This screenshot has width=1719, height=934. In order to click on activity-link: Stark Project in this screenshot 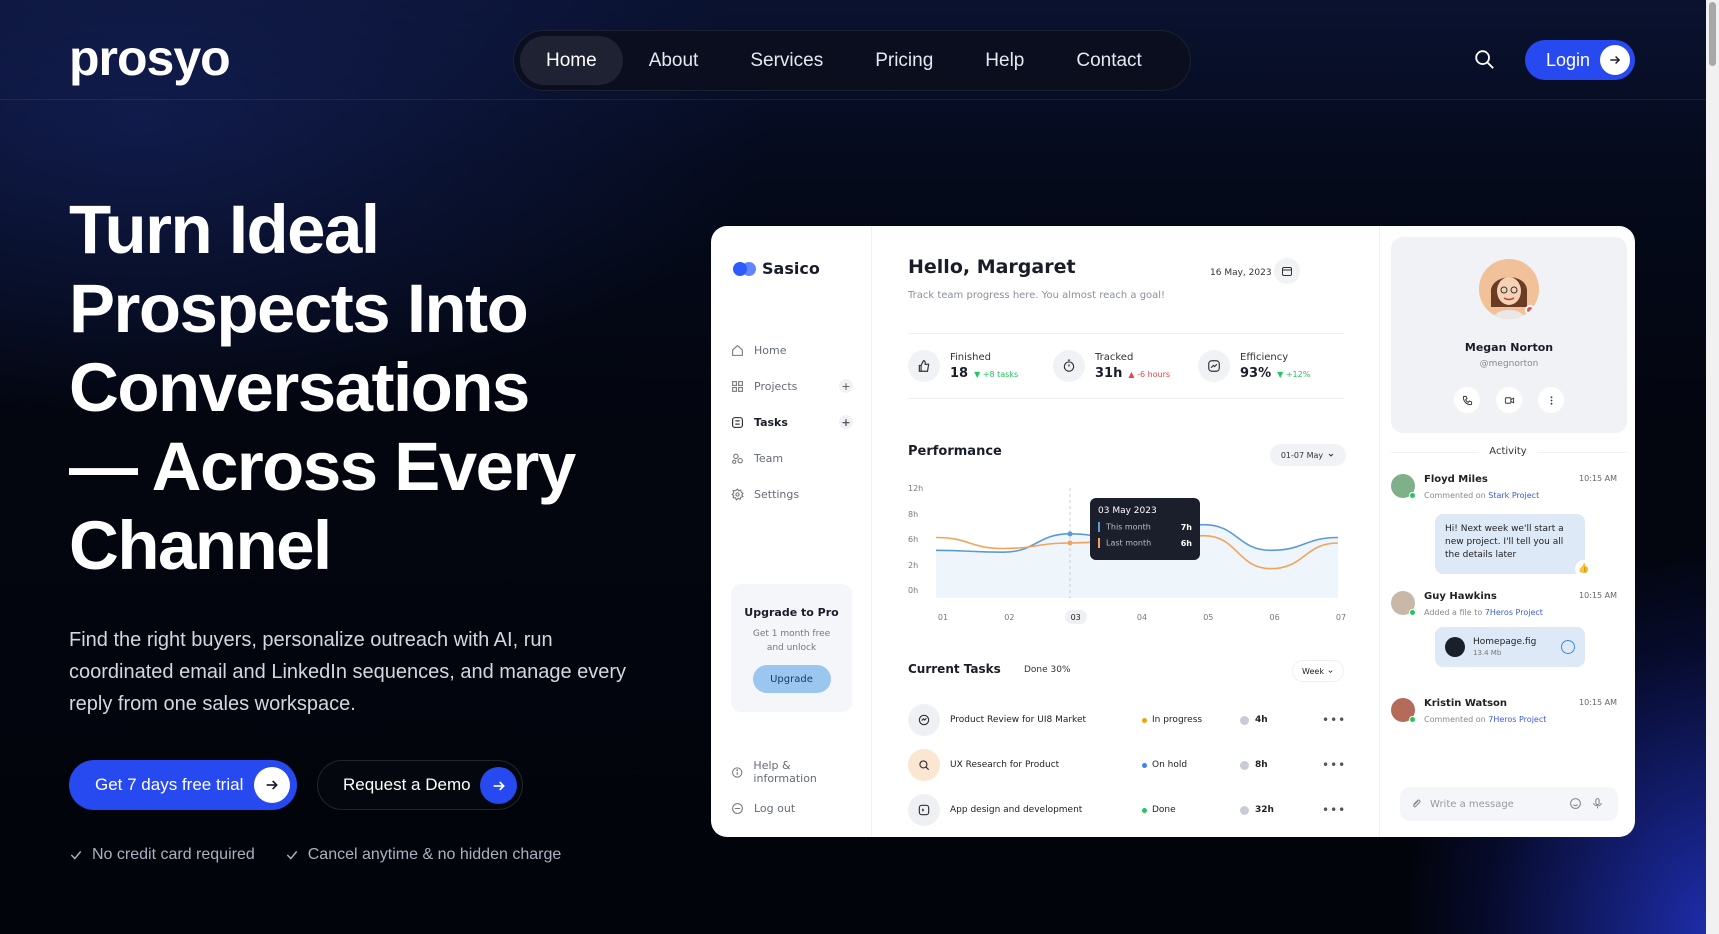, I will do `click(1513, 495)`.